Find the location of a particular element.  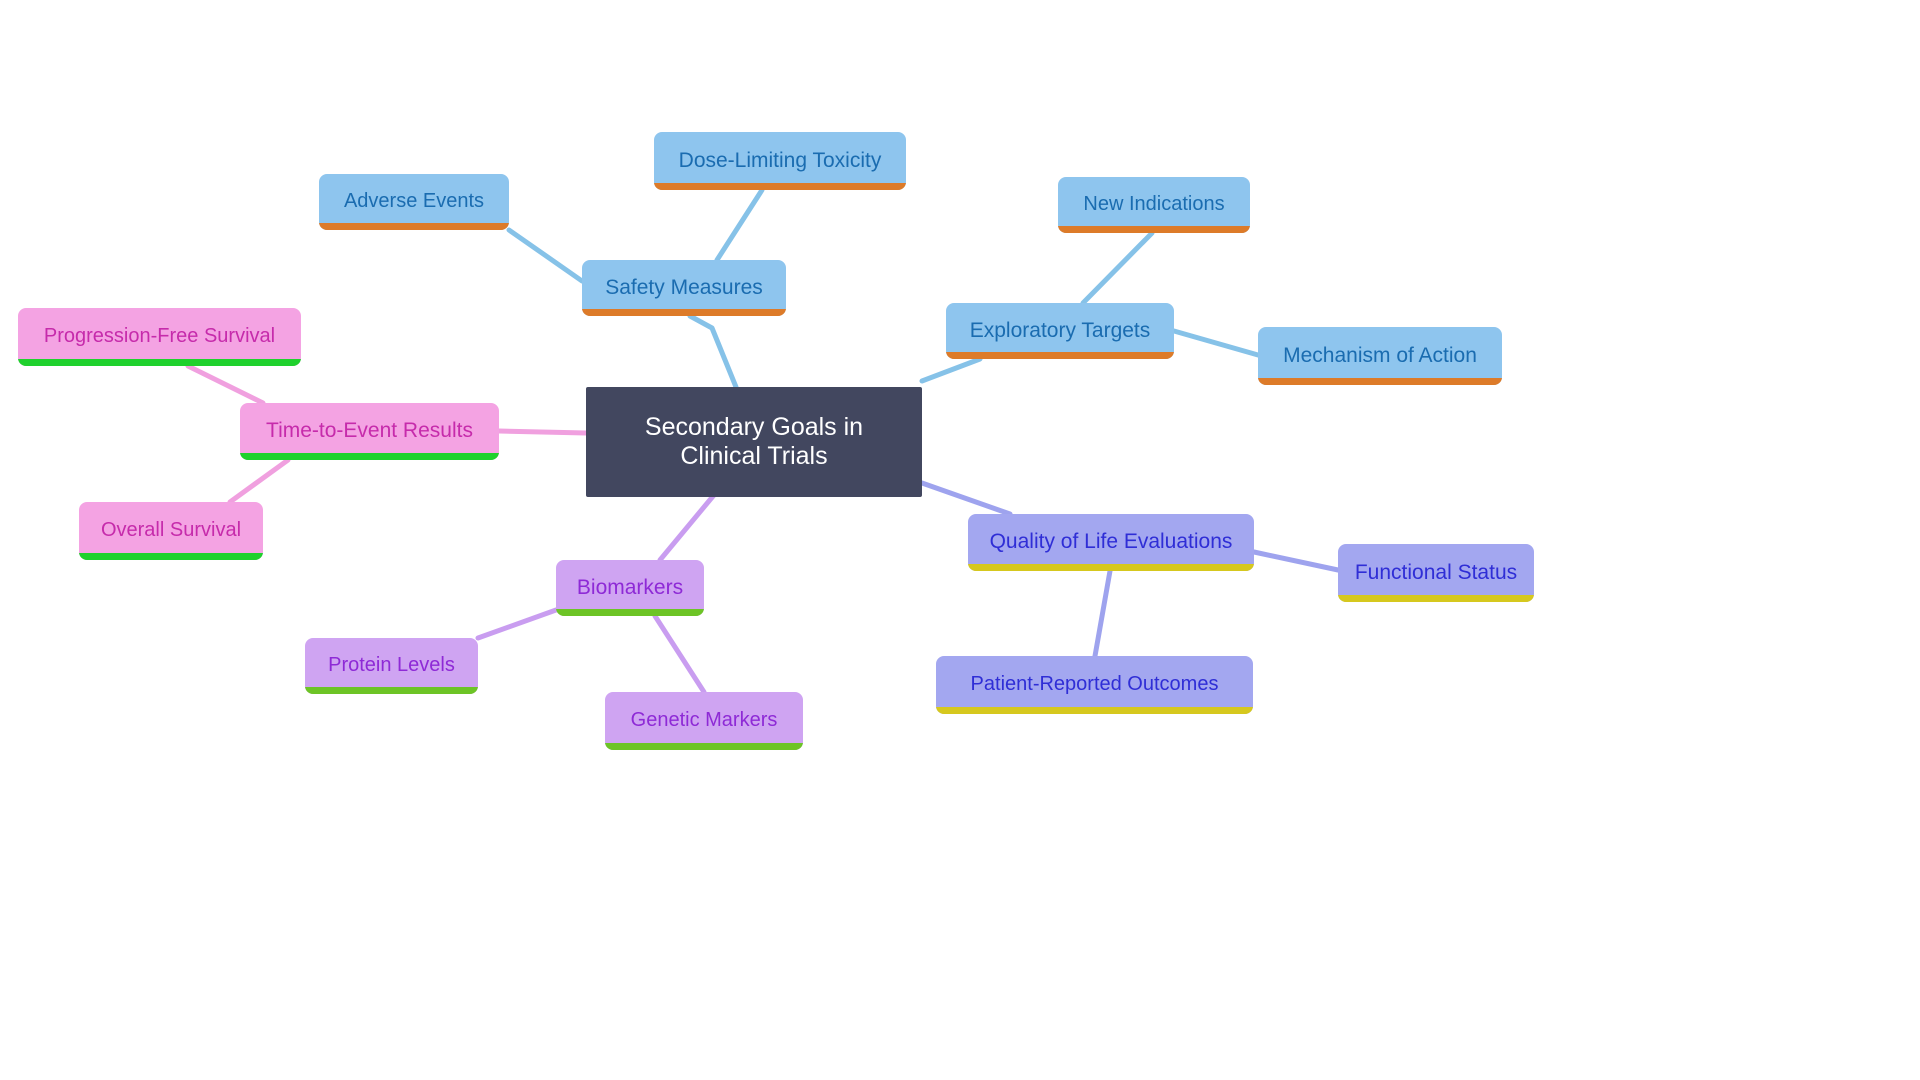

node-pro-underline is located at coordinates (1094, 710).